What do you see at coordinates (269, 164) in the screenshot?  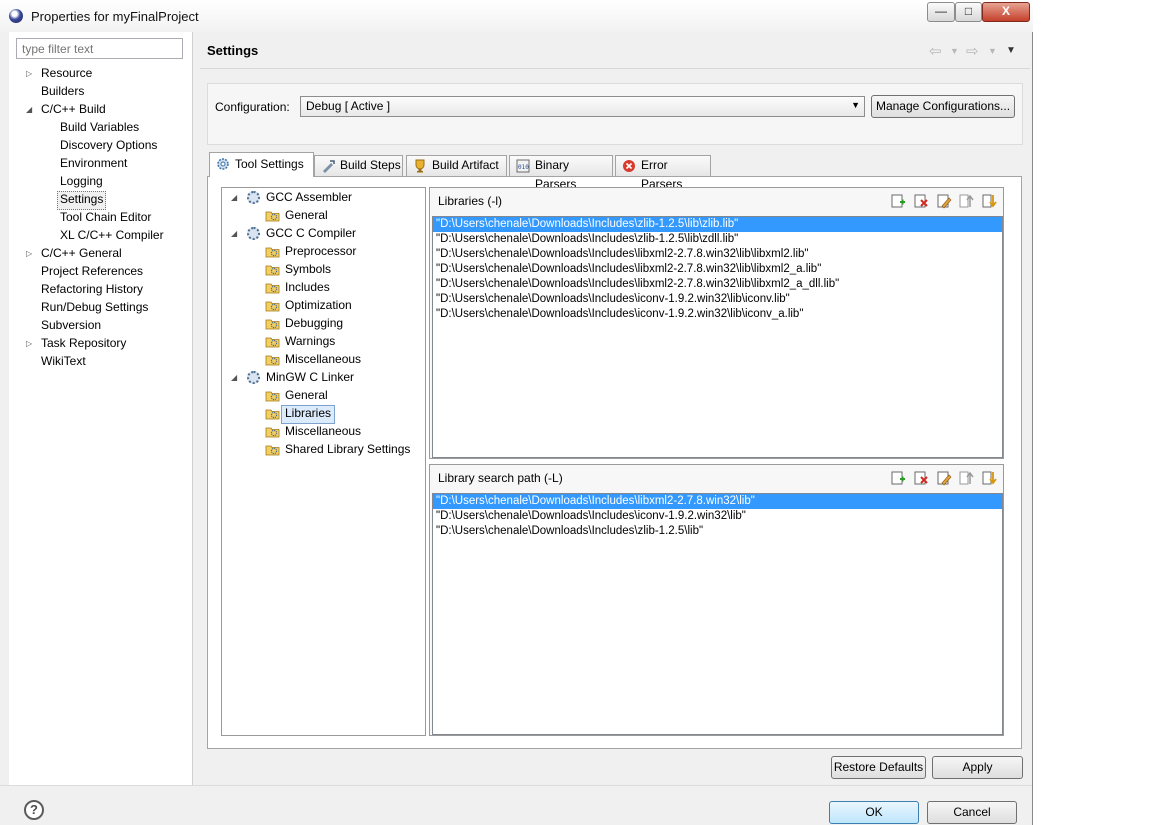 I see `tab-label: Tool Settings` at bounding box center [269, 164].